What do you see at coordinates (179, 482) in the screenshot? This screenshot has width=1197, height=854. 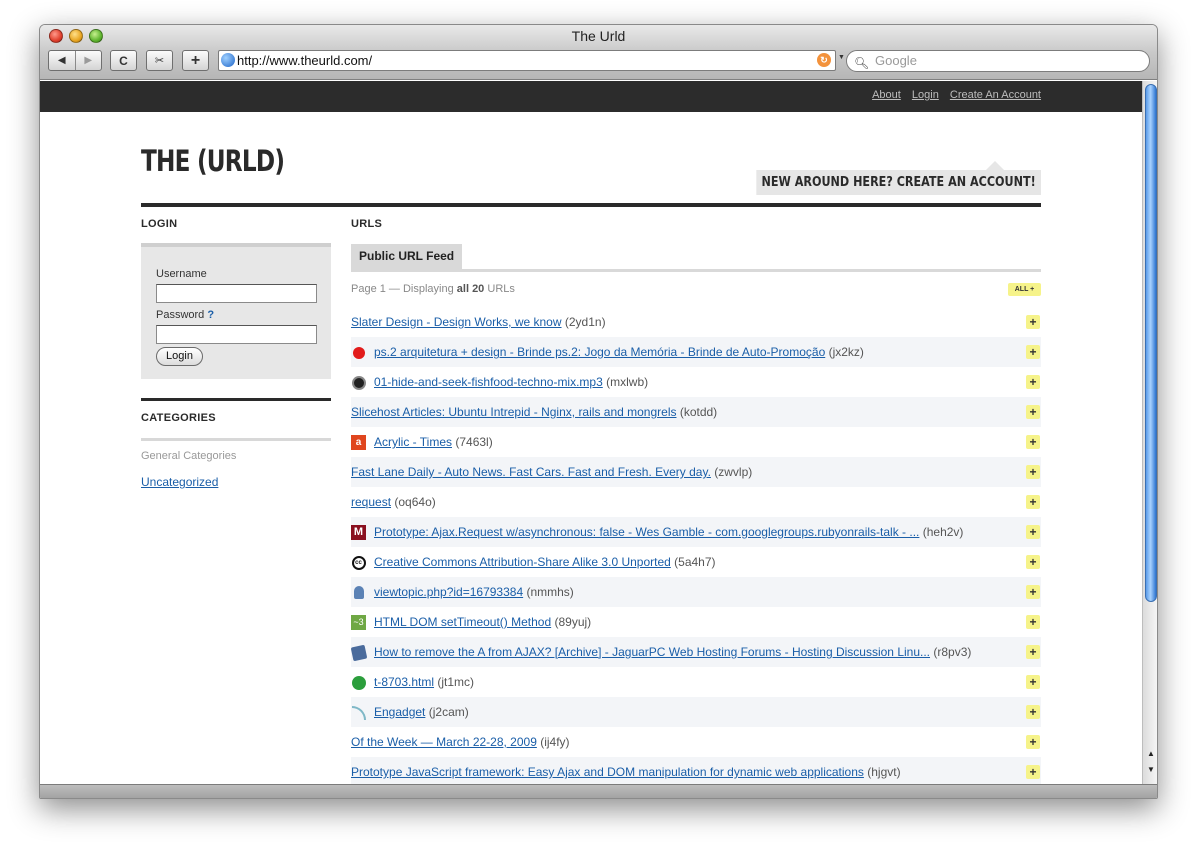 I see `category-uncategorized: Uncategorized` at bounding box center [179, 482].